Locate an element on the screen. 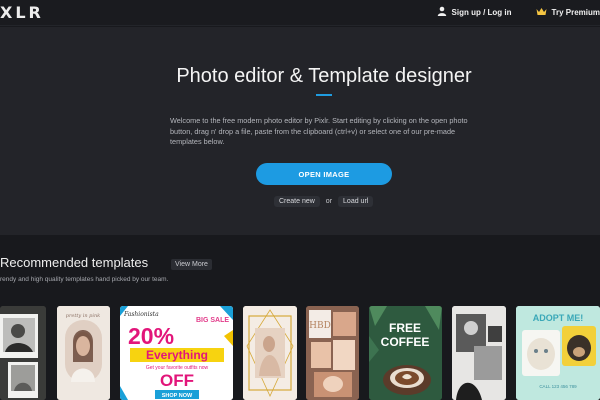 This screenshot has width=600, height=400. open-image-button: OPEN IMAGE is located at coordinates (324, 174).